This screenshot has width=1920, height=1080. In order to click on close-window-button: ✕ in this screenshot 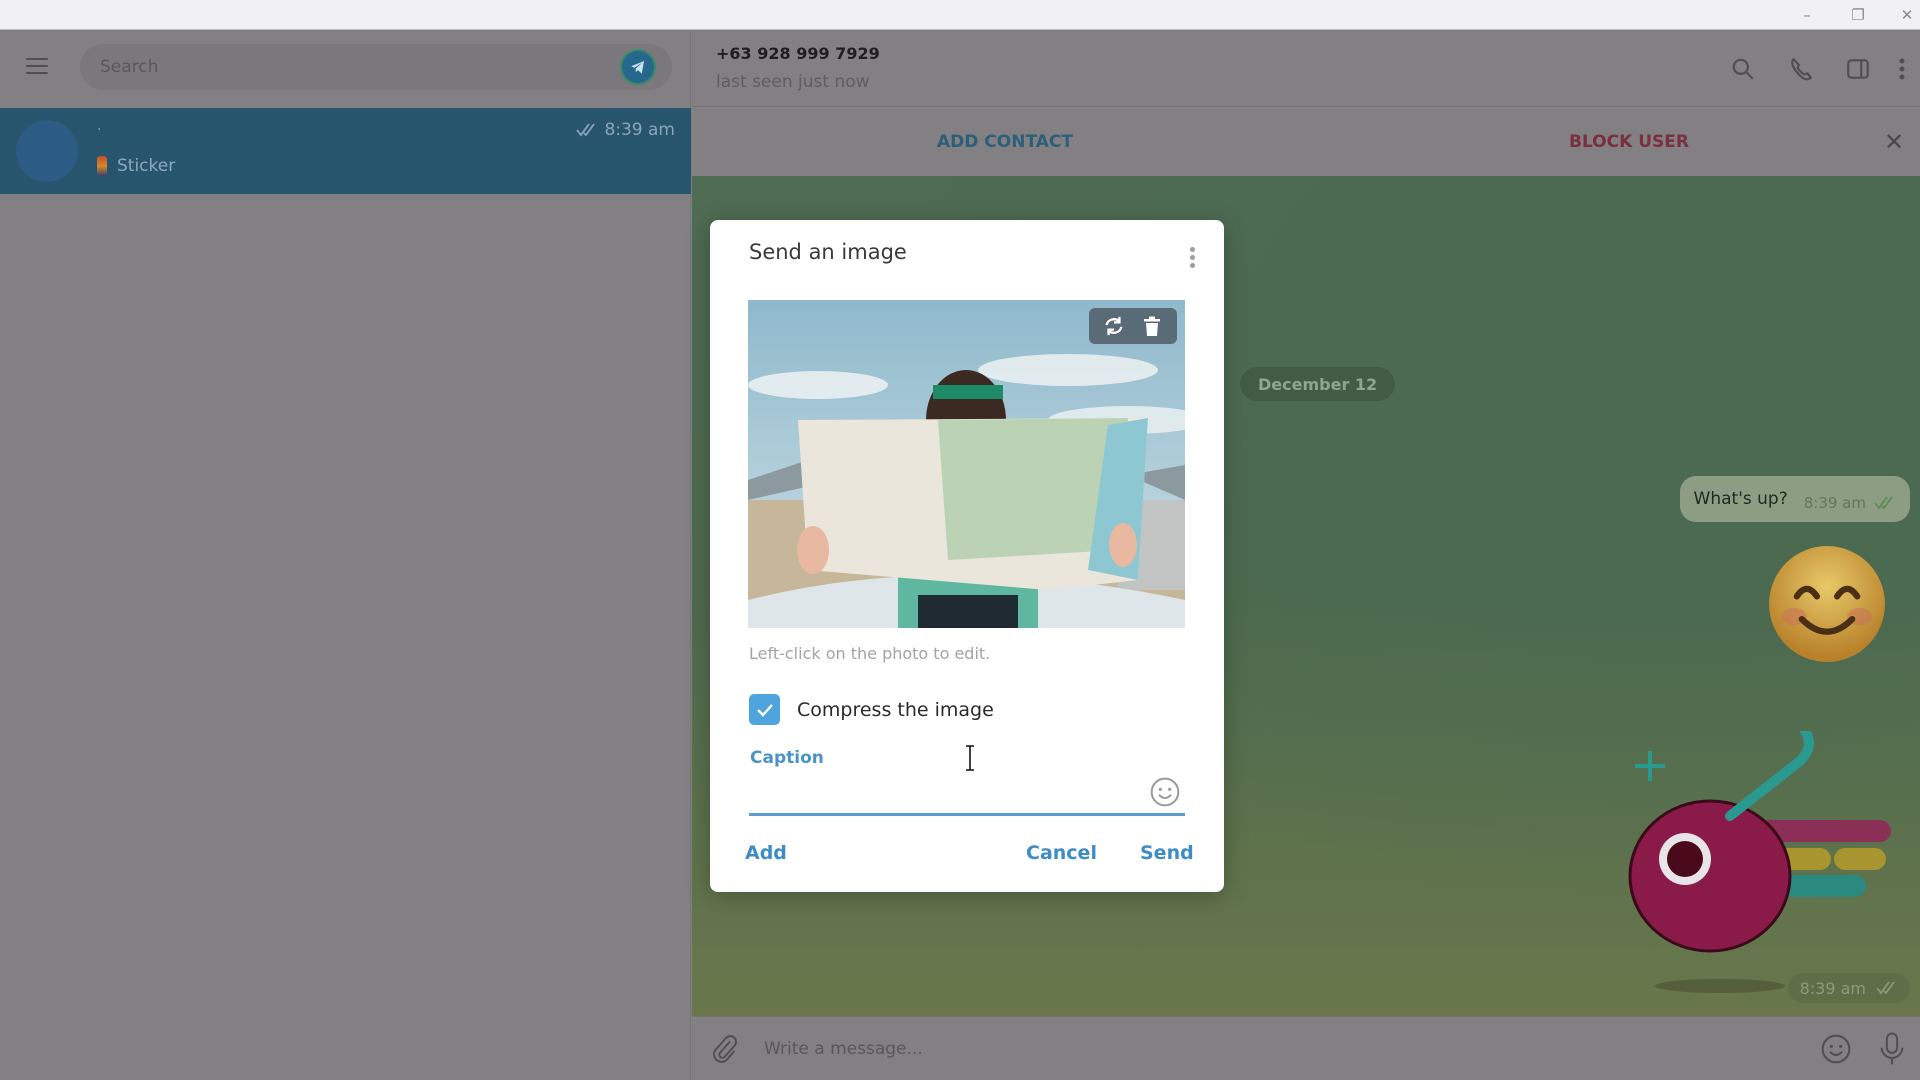, I will do `click(1902, 15)`.